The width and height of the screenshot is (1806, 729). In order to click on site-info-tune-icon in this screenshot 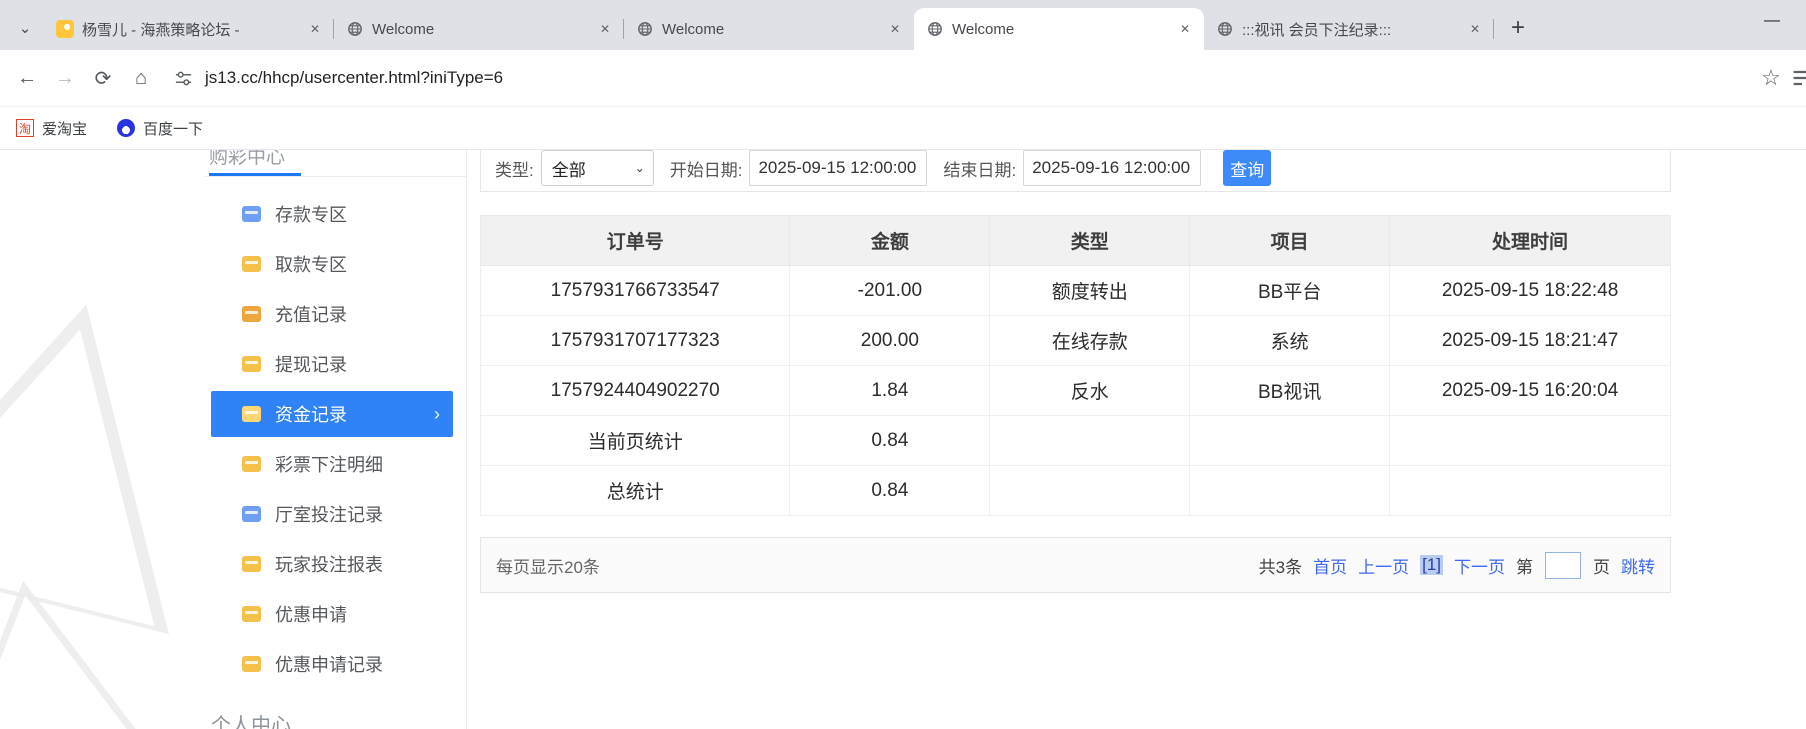, I will do `click(183, 78)`.